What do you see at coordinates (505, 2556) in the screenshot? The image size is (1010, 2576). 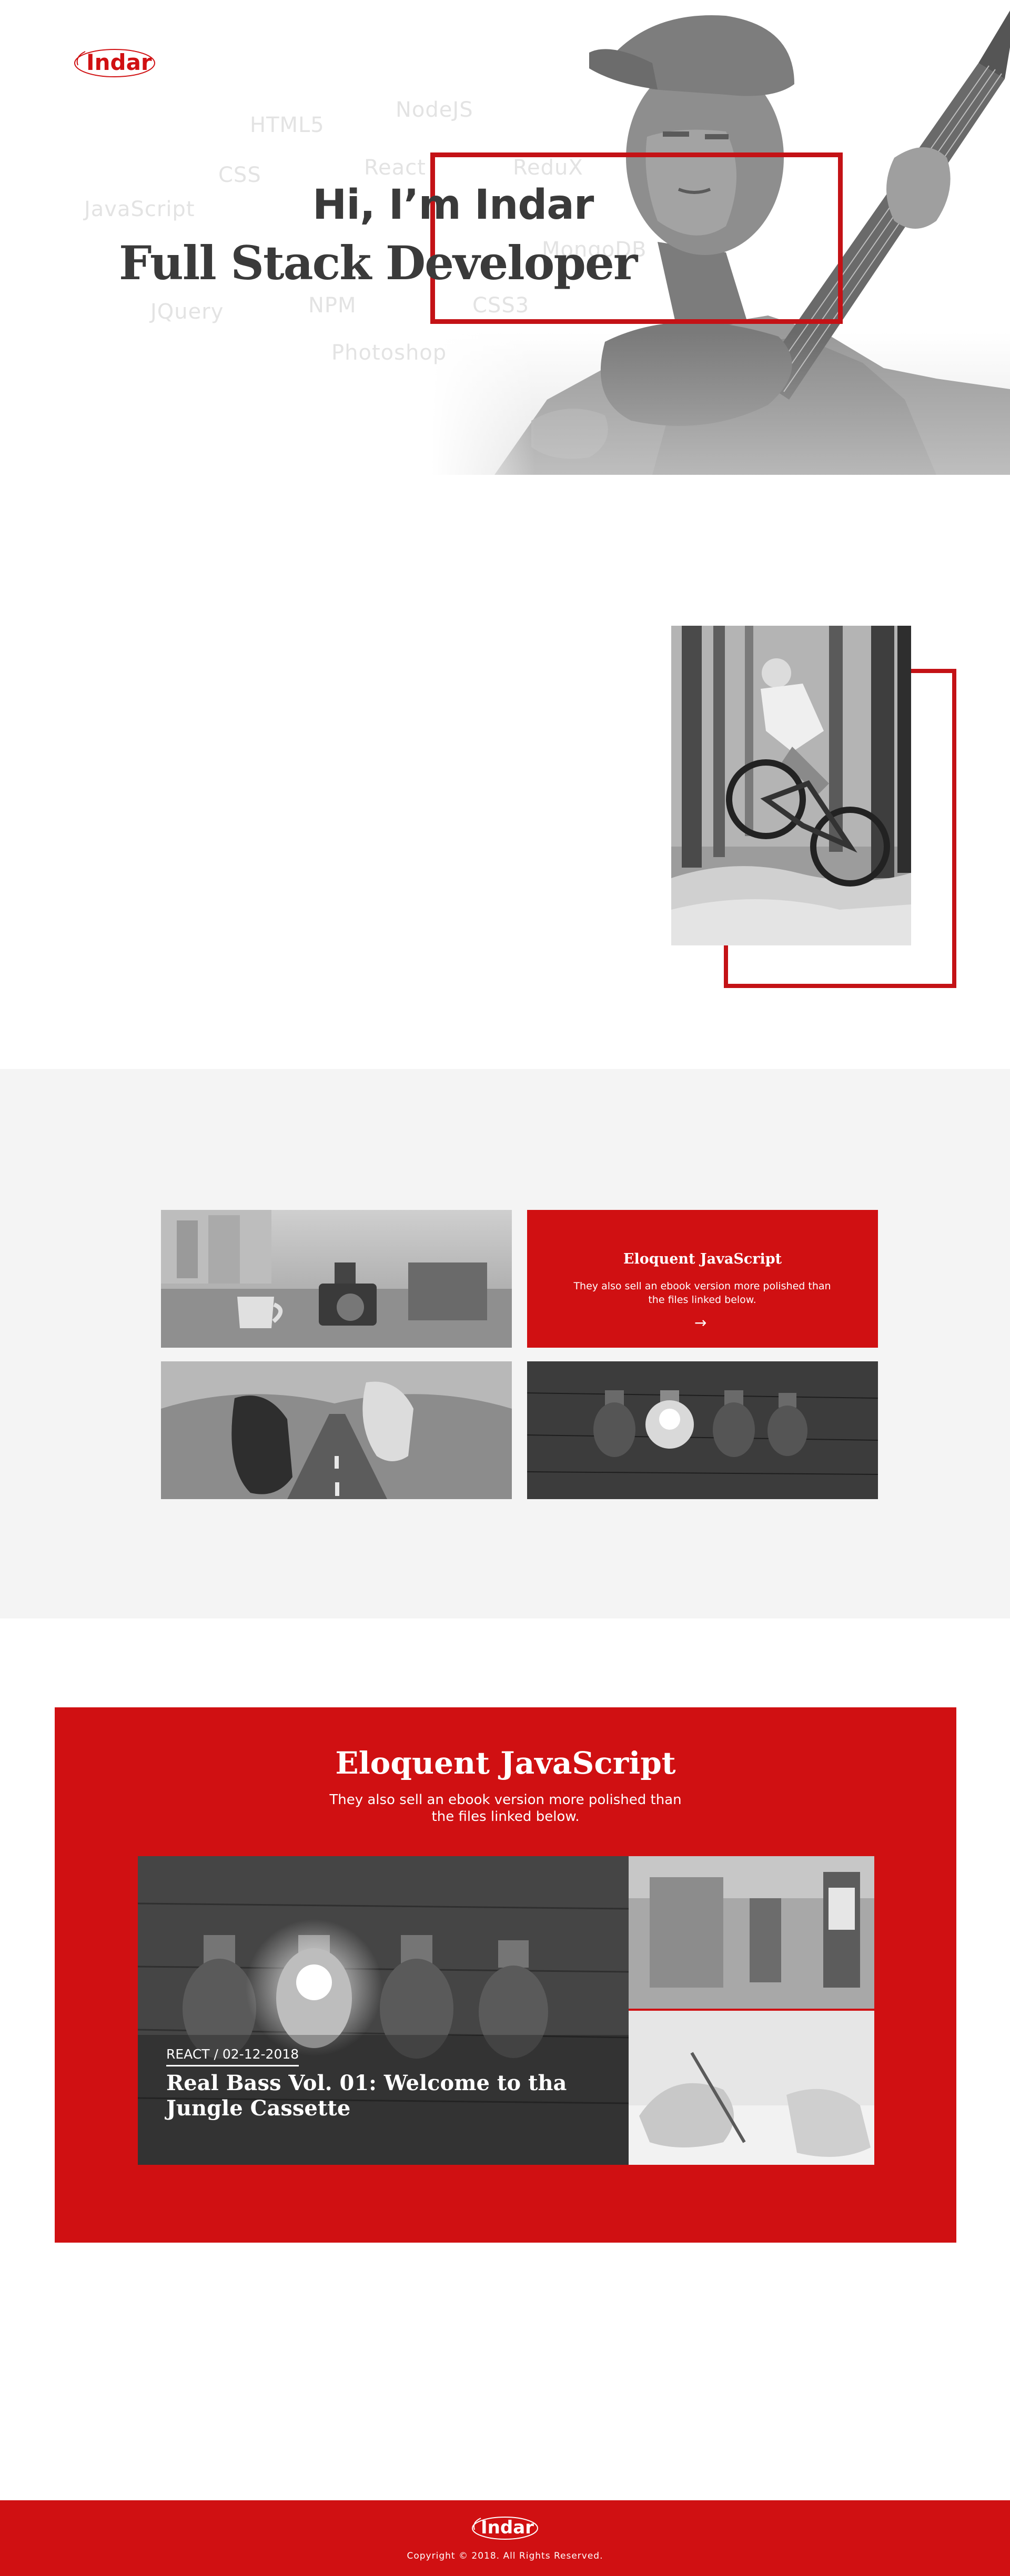 I see `copyright-text: Copyright © 2018. All Rights Reserved.` at bounding box center [505, 2556].